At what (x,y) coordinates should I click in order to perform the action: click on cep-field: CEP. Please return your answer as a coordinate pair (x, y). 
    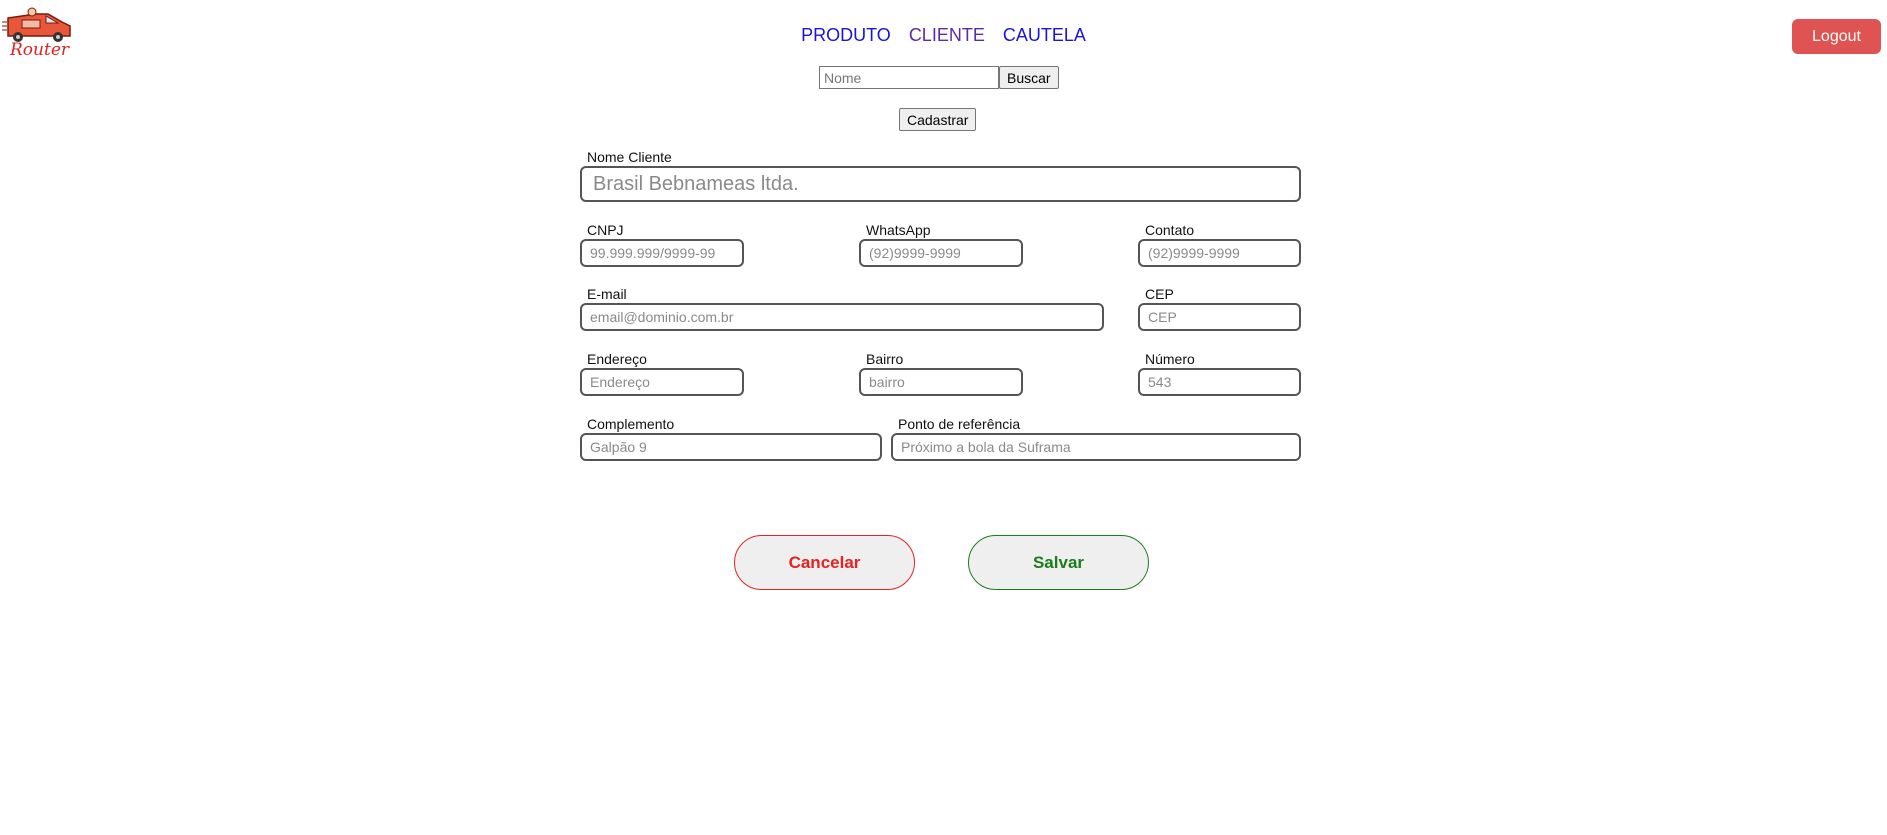
    Looking at the image, I should click on (1219, 308).